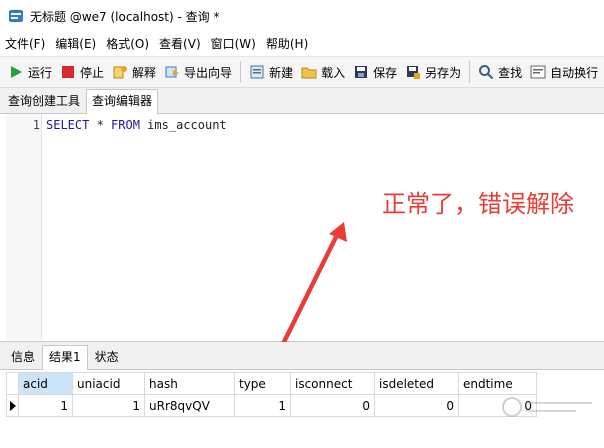  What do you see at coordinates (92, 72) in the screenshot?
I see `stop-label: 停止` at bounding box center [92, 72].